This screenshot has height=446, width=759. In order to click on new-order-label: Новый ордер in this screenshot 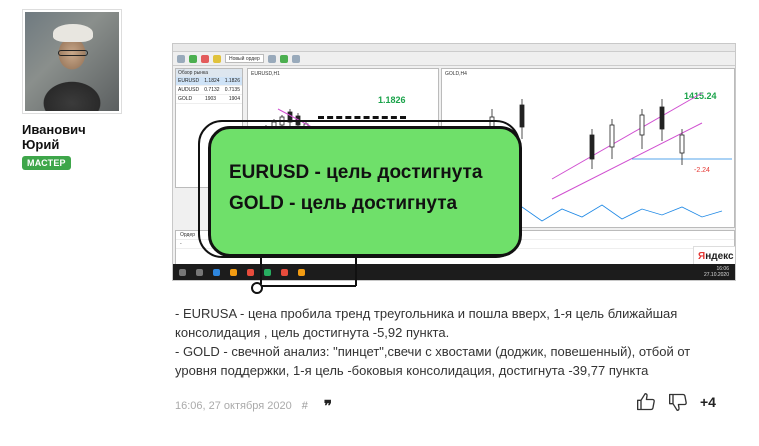, I will do `click(244, 58)`.